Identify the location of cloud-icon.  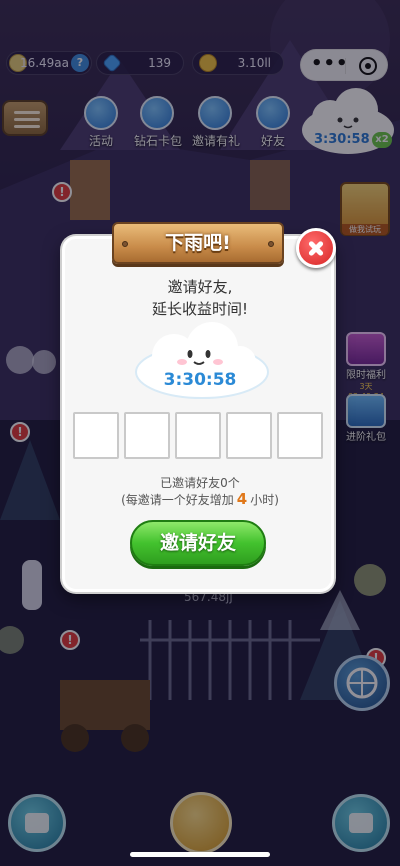
(202, 360).